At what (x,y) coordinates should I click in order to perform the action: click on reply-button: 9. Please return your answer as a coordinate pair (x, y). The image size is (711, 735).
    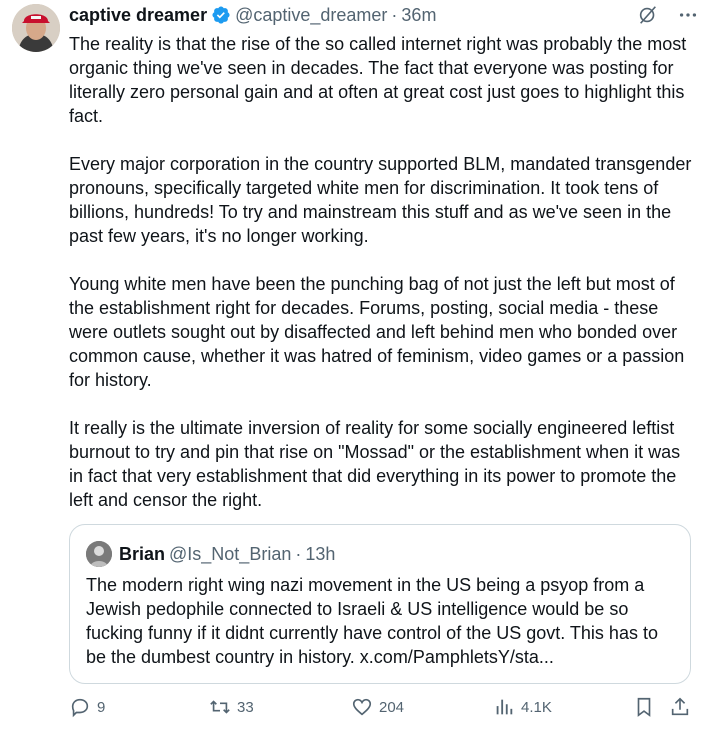
    Looking at the image, I should click on (87, 707).